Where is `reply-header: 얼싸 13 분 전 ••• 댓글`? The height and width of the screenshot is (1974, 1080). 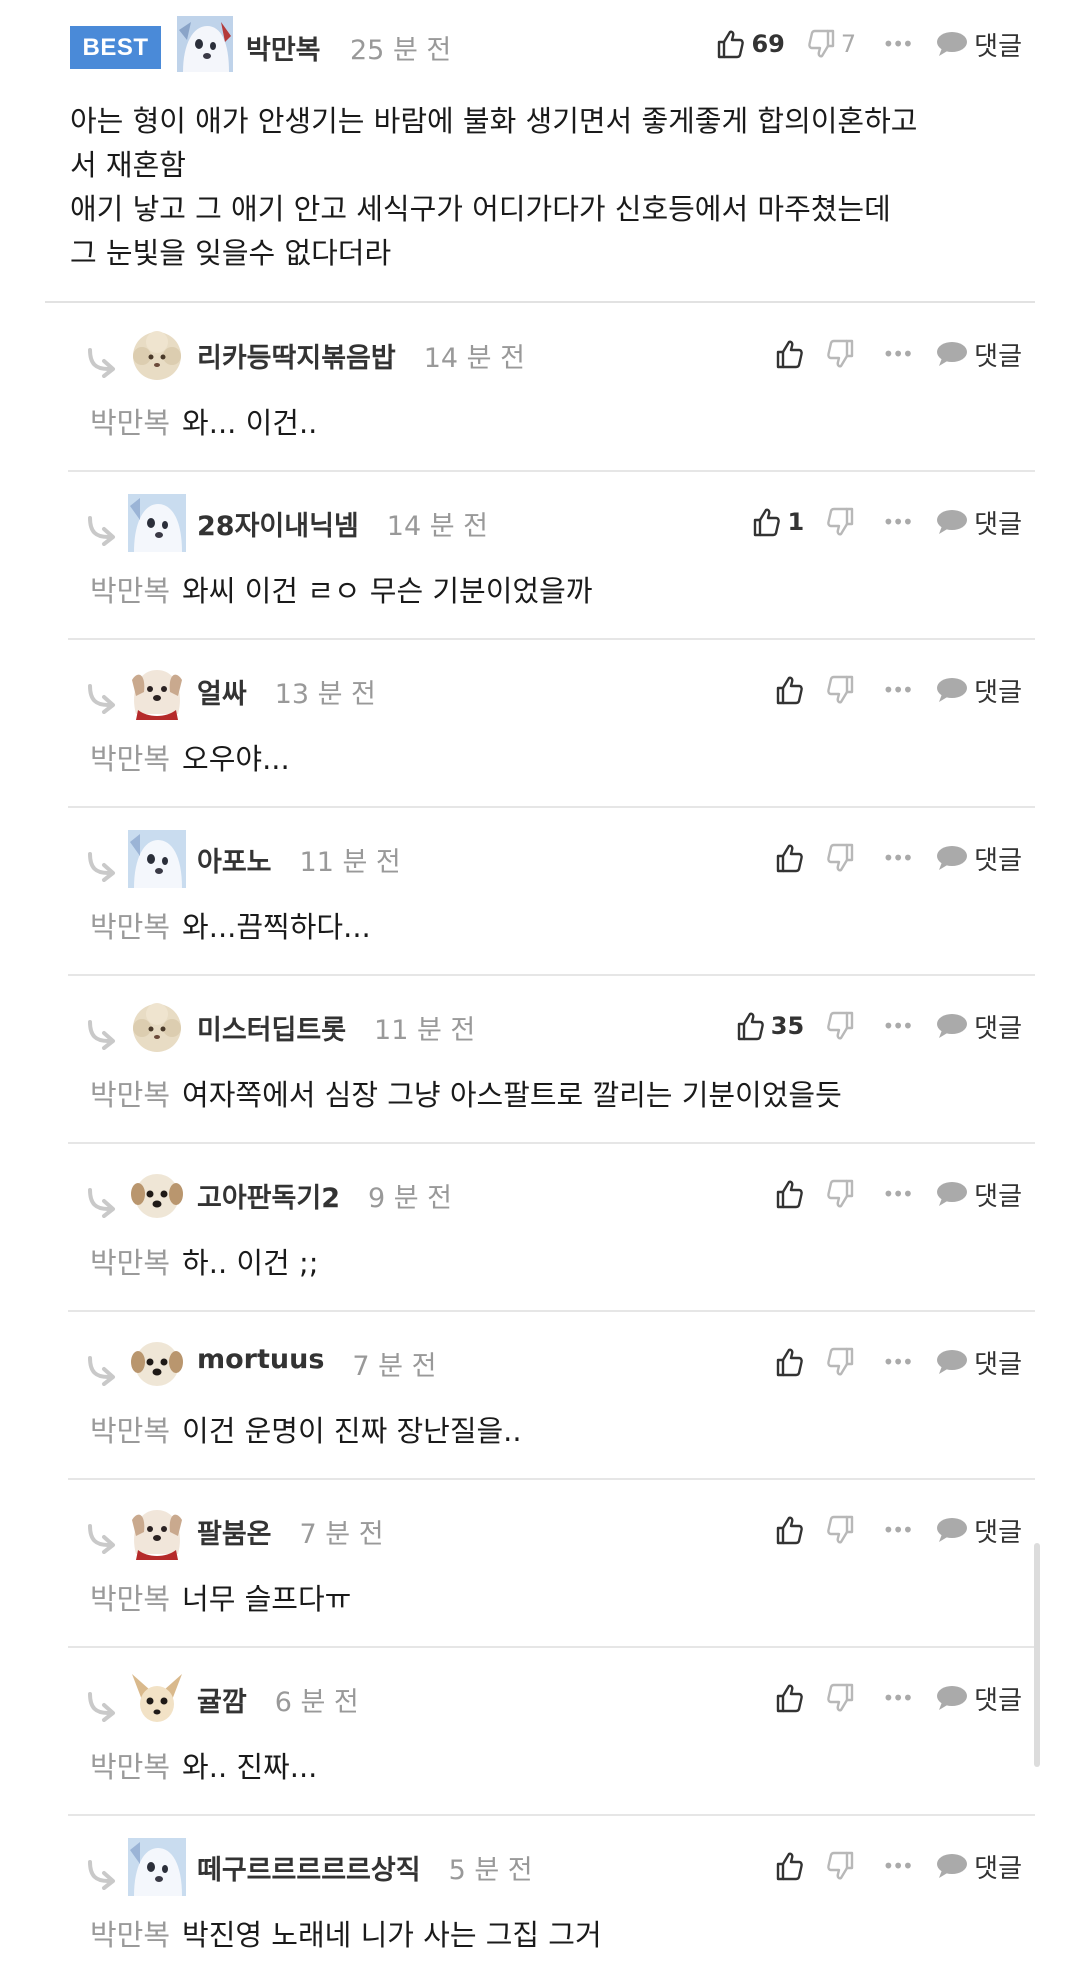
reply-header: 얼싸 13 분 전 ••• 댓글 is located at coordinates (540, 690).